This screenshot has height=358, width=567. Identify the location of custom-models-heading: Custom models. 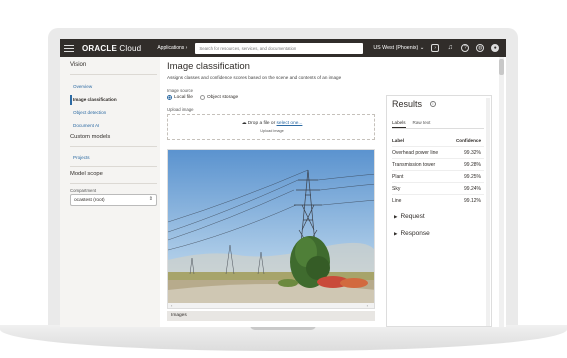
(90, 137).